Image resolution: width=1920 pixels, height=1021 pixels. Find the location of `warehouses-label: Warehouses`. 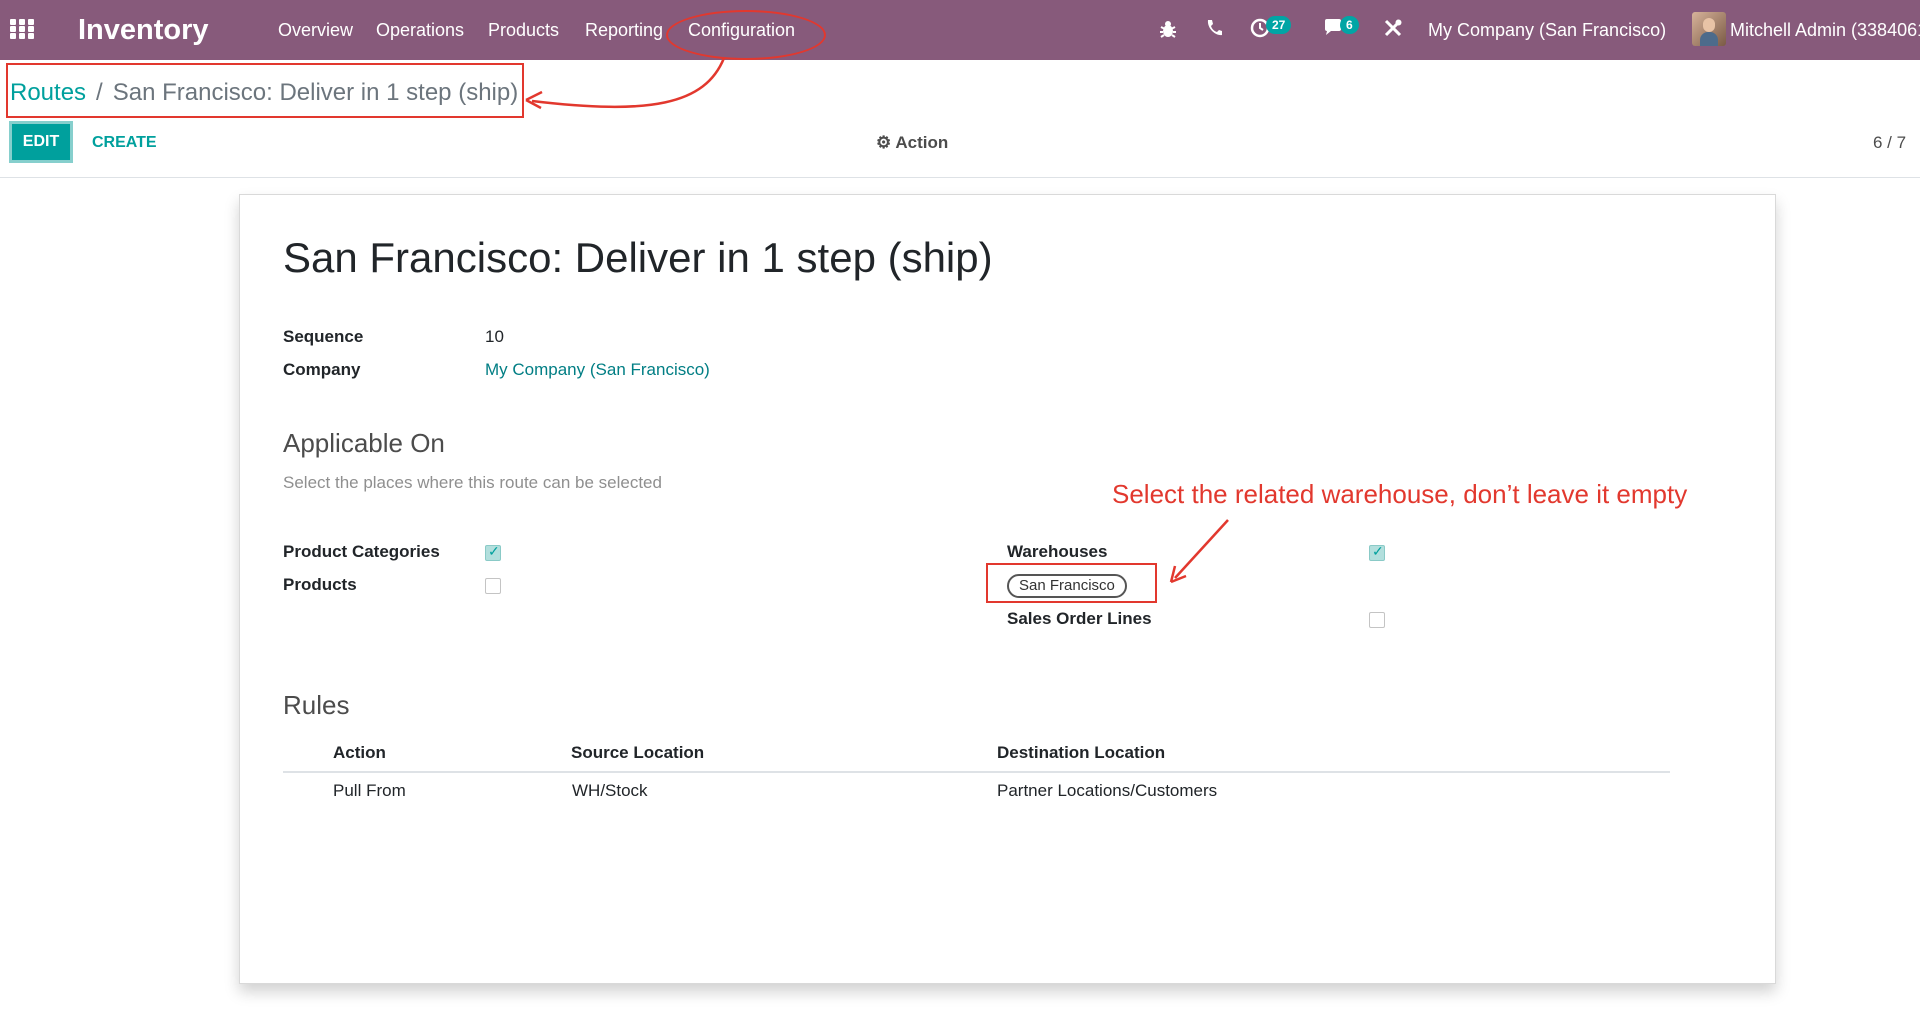

warehouses-label: Warehouses is located at coordinates (1057, 551).